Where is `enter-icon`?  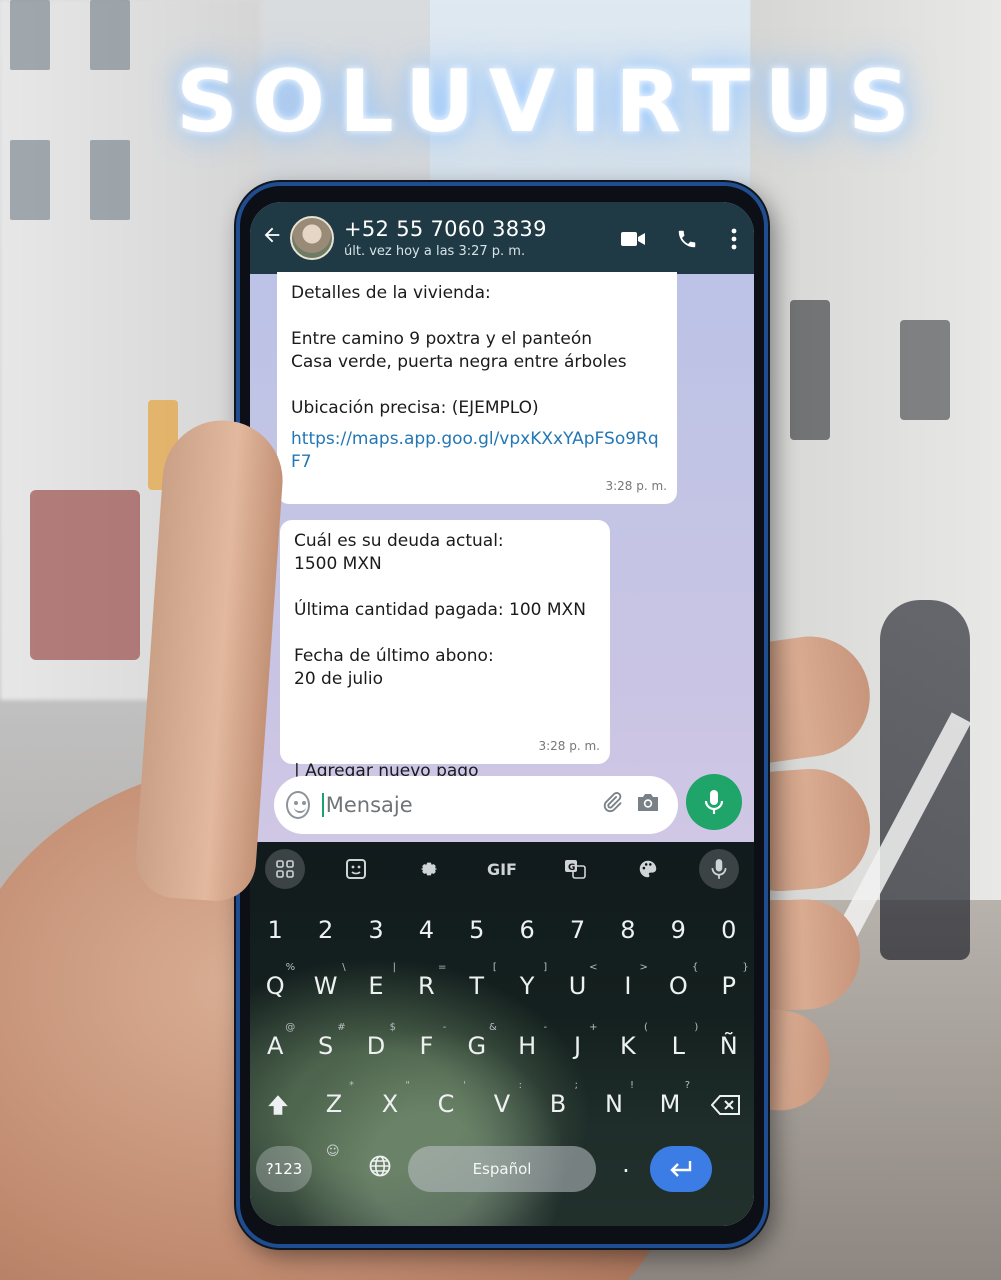
enter-icon is located at coordinates (681, 1169).